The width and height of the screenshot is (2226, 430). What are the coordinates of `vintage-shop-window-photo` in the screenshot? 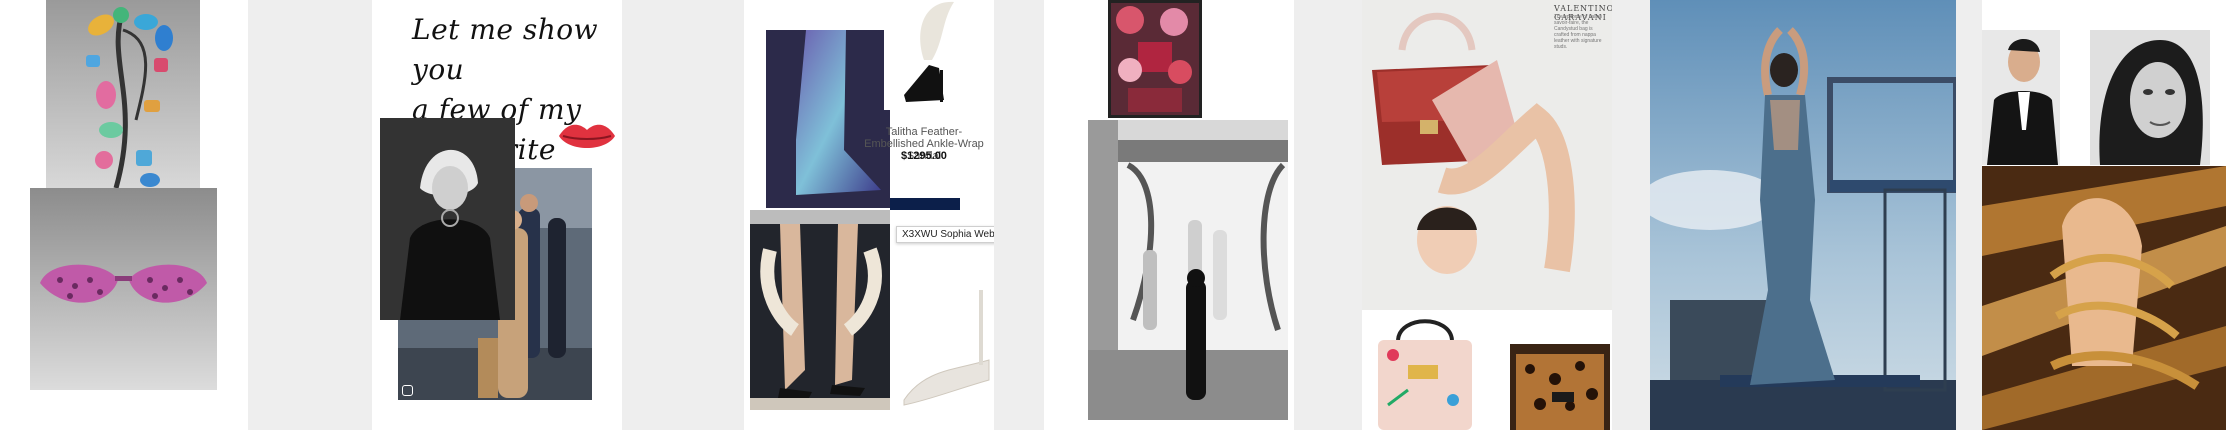 It's located at (1188, 270).